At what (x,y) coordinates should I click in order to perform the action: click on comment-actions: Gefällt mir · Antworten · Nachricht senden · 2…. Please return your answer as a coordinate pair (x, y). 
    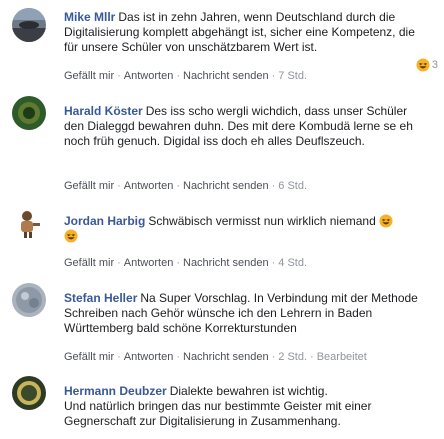
    Looking at the image, I should click on (215, 357).